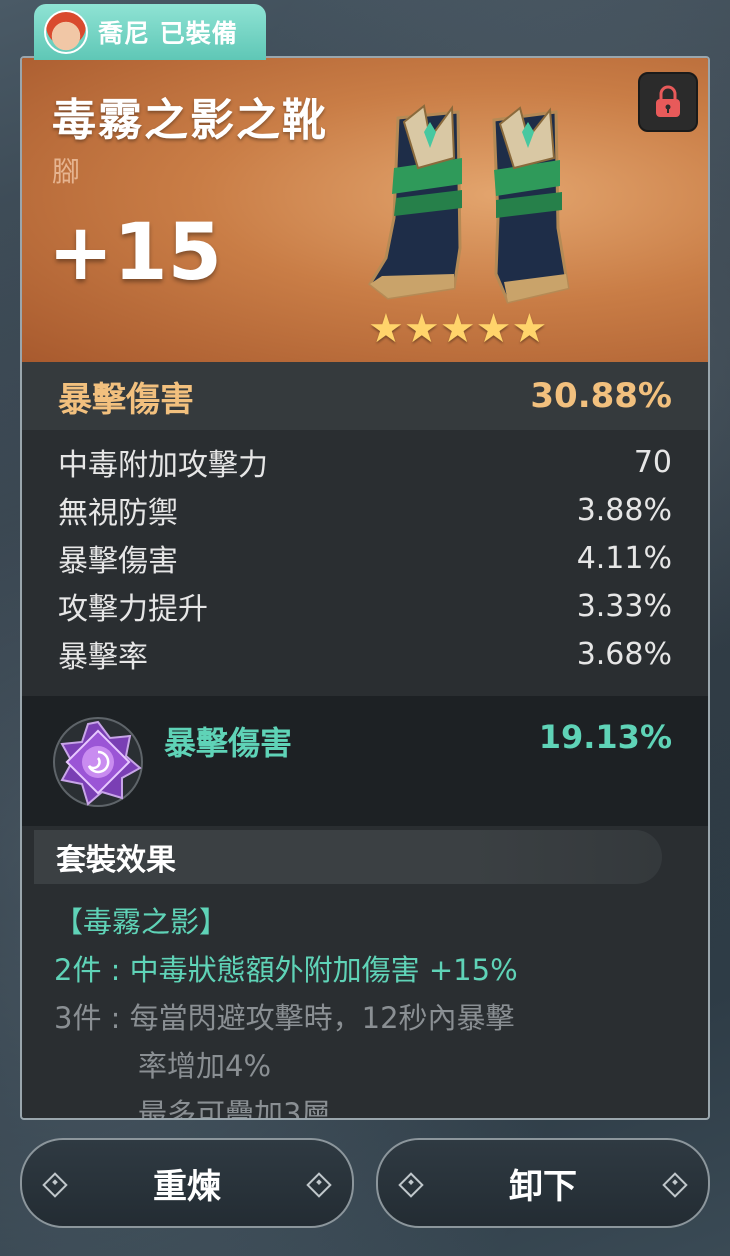  What do you see at coordinates (118, 513) in the screenshot?
I see `sub-stat-label: 無視防禦` at bounding box center [118, 513].